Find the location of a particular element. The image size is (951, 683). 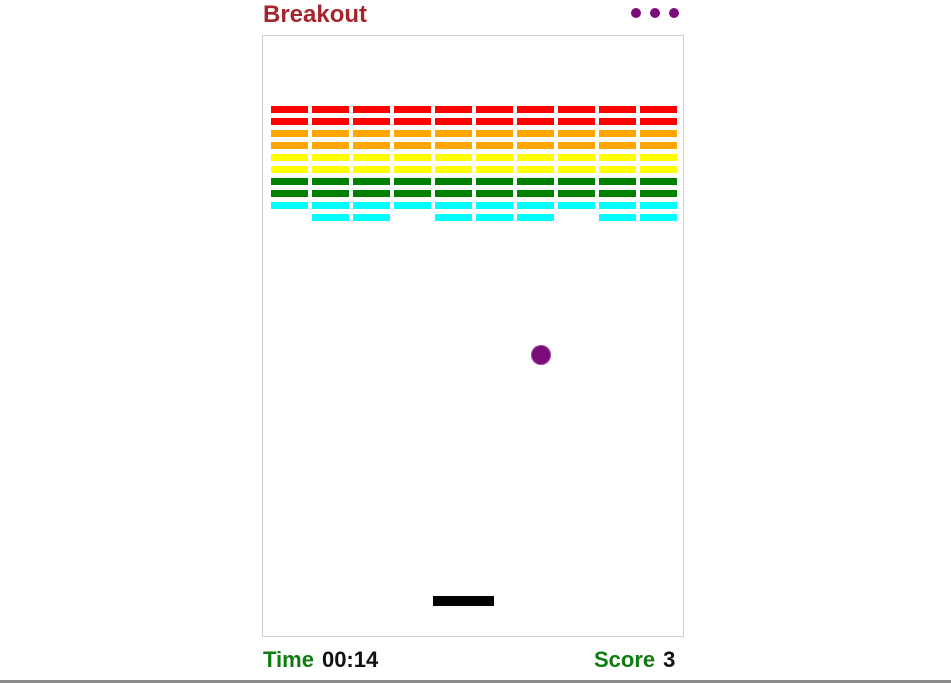

score-display: Score 3 is located at coordinates (634, 660).